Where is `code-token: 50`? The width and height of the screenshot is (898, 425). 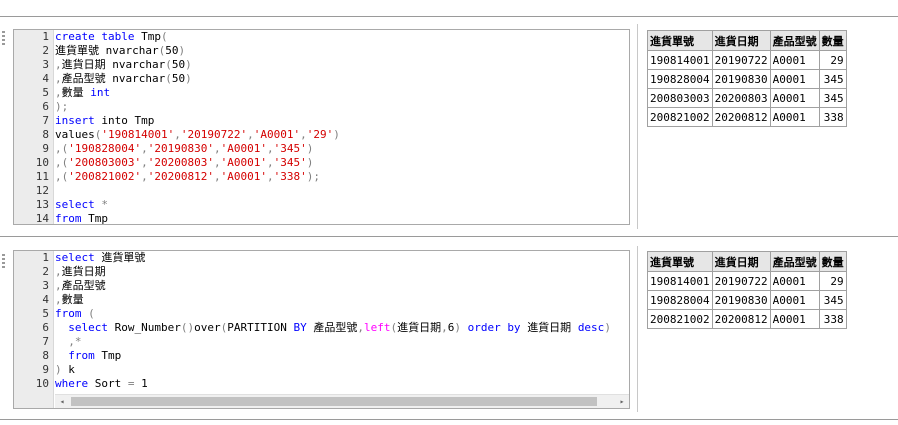
code-token: 50 is located at coordinates (178, 64).